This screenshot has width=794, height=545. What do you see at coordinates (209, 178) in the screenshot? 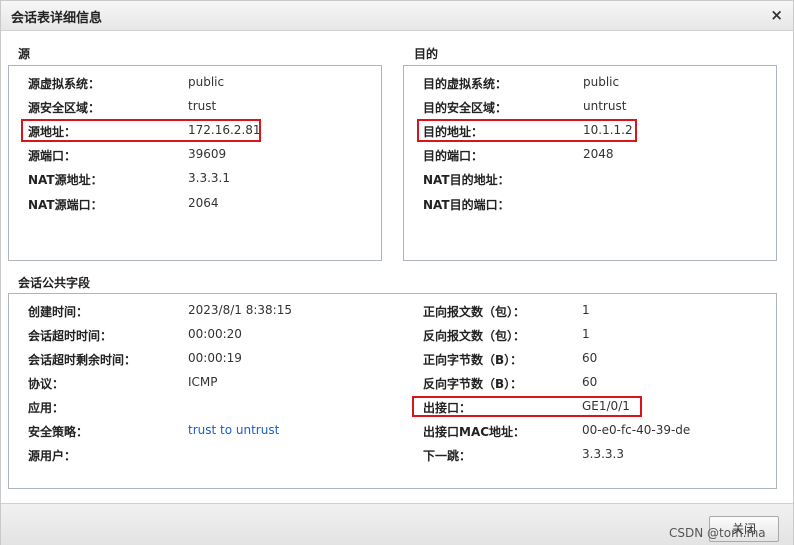
I see `field-value: 3.3.3.1` at bounding box center [209, 178].